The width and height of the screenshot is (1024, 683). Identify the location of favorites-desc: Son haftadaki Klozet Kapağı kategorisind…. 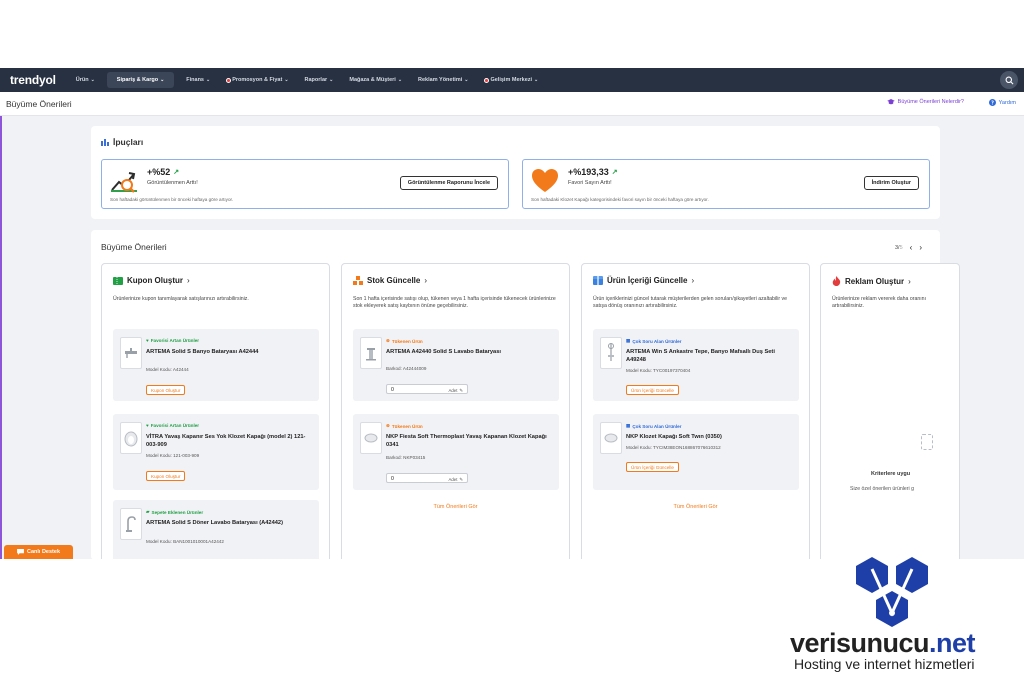
(620, 199).